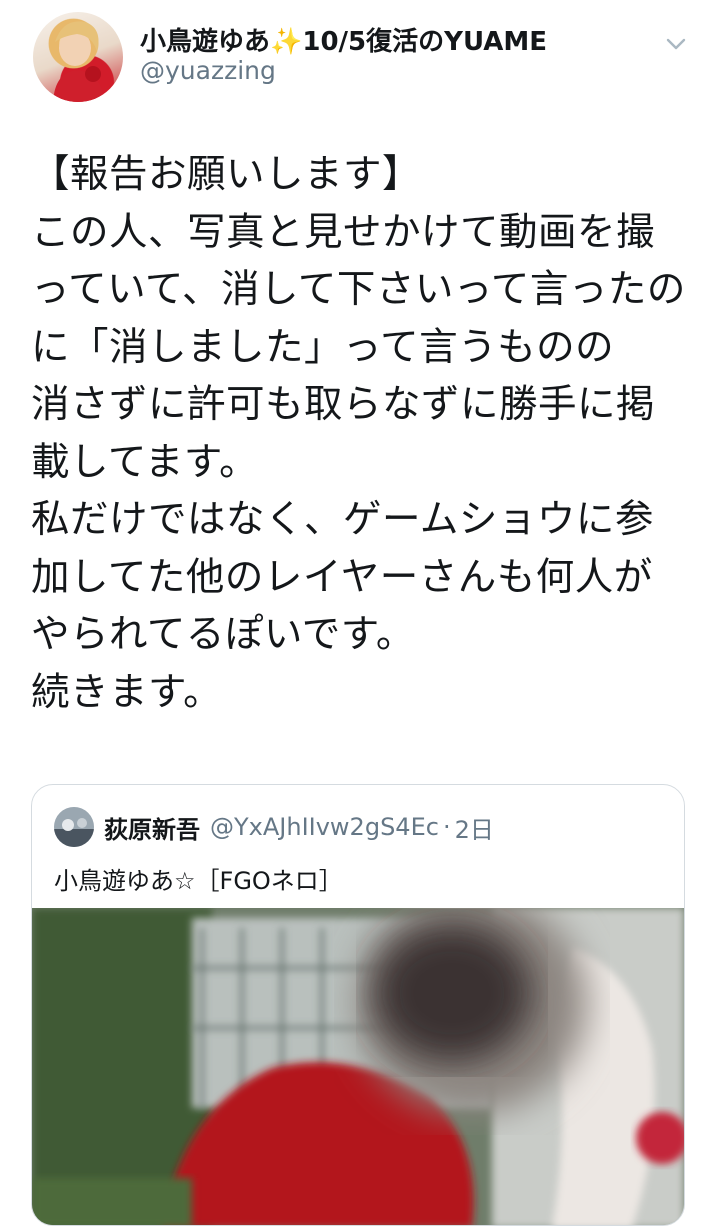 This screenshot has height=1226, width=715. What do you see at coordinates (127, 692) in the screenshot?
I see `tweet-text-line: 続きます。` at bounding box center [127, 692].